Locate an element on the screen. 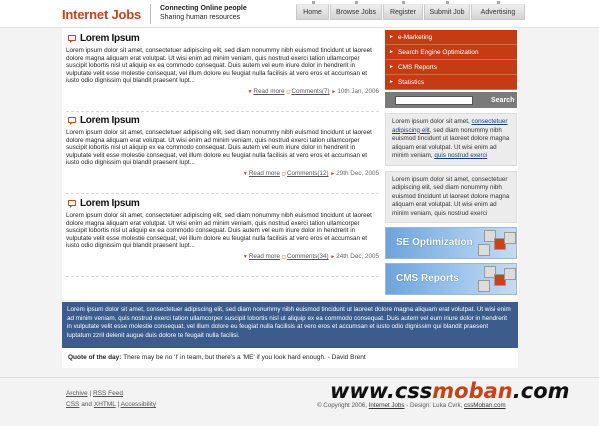 This screenshot has width=599, height=426. nav-browse-jobs: Browse Jobs is located at coordinates (356, 10).